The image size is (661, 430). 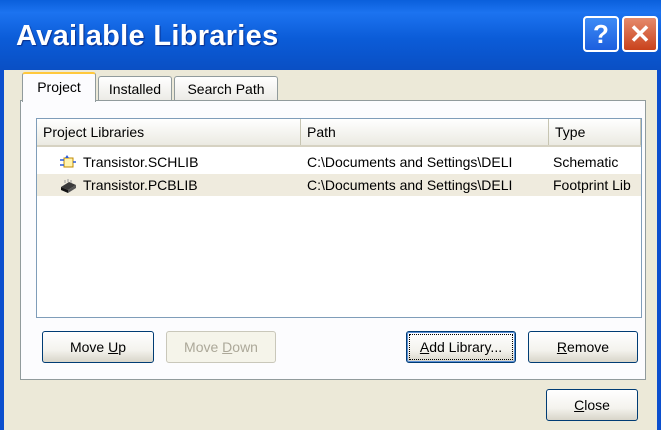 I want to click on window-frame-right, so click(x=659, y=250).